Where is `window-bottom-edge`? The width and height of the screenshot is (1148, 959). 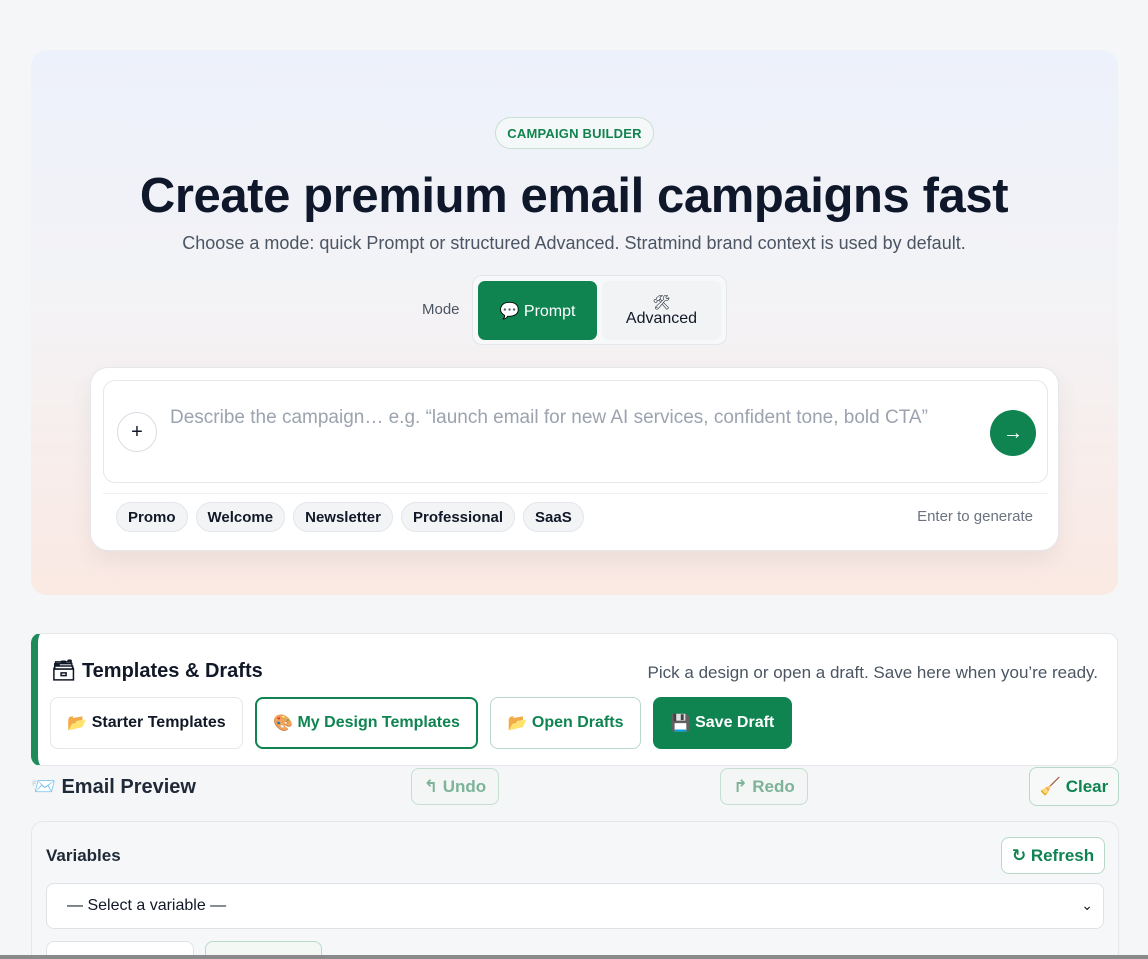 window-bottom-edge is located at coordinates (574, 957).